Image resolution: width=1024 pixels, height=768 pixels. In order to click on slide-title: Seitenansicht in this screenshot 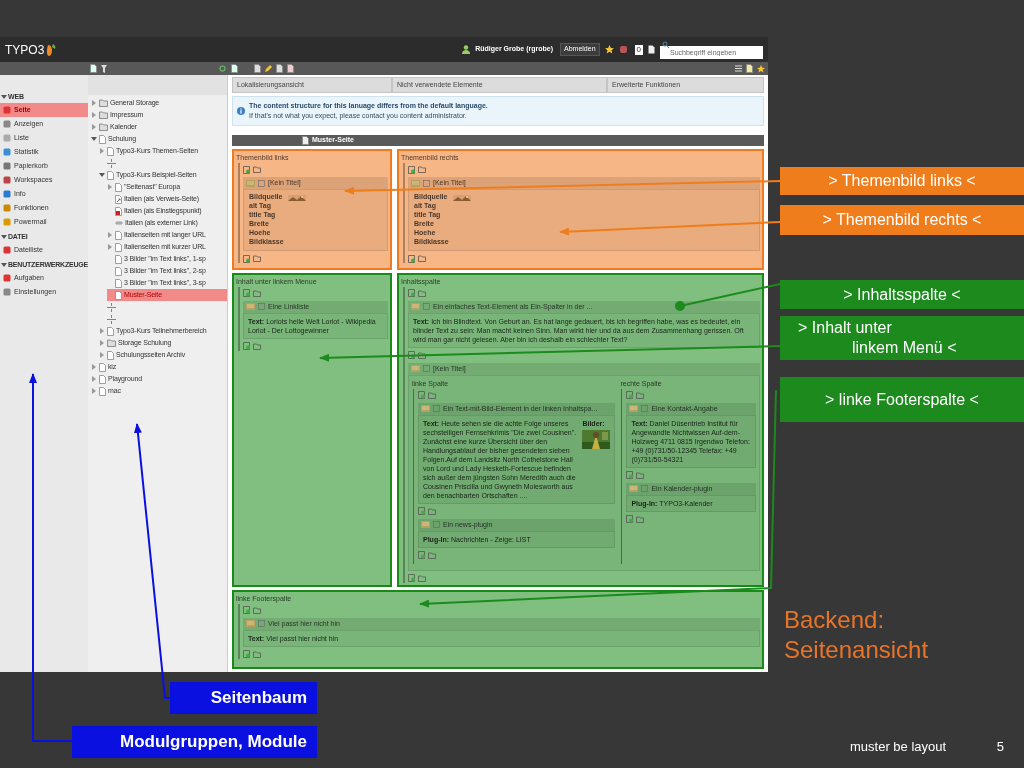, I will do `click(856, 650)`.